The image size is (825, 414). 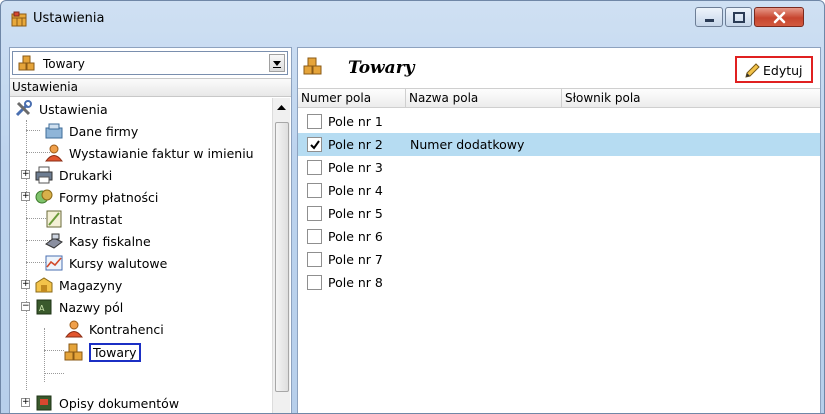 I want to click on field-number: Pole nr 4, so click(x=355, y=190).